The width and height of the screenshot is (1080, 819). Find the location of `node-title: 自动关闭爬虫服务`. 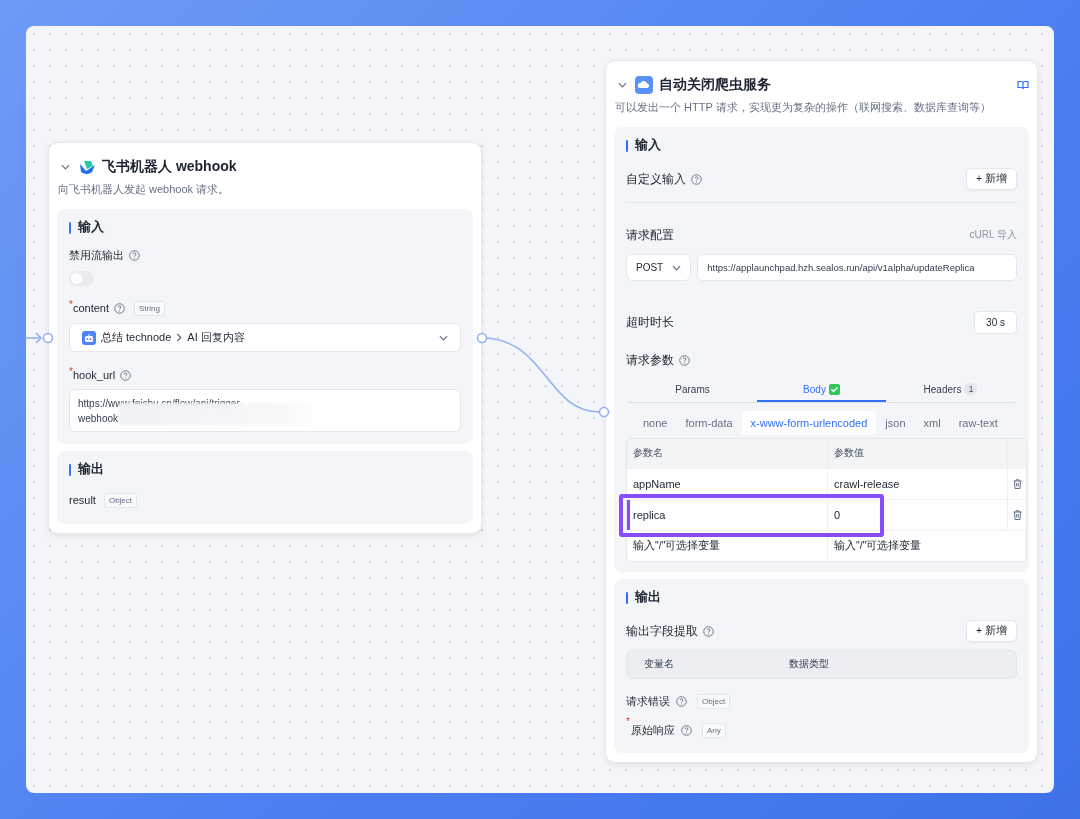

node-title: 自动关闭爬虫服务 is located at coordinates (715, 85).